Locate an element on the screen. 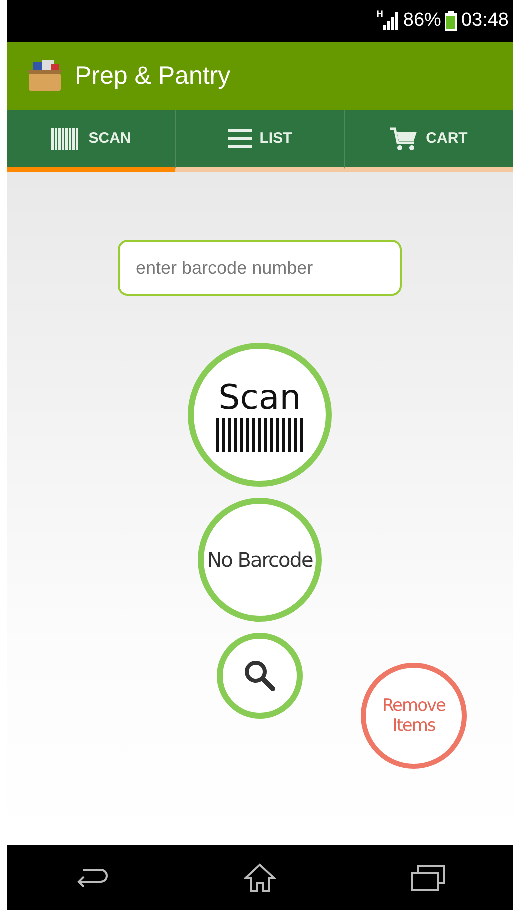 The width and height of the screenshot is (513, 910). battery-icon is located at coordinates (451, 21).